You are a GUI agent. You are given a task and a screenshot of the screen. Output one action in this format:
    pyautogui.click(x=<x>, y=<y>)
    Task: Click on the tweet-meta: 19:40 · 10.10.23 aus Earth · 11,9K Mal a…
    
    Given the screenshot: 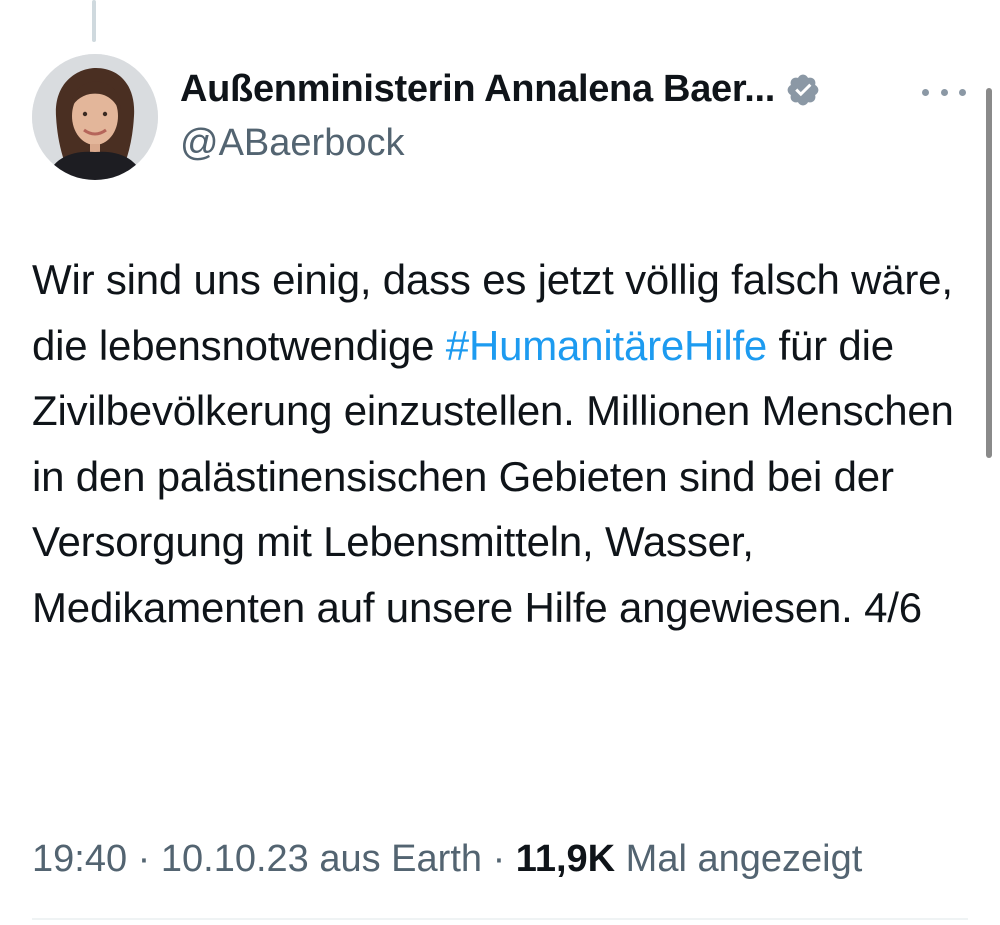 What is the action you would take?
    pyautogui.click(x=447, y=859)
    